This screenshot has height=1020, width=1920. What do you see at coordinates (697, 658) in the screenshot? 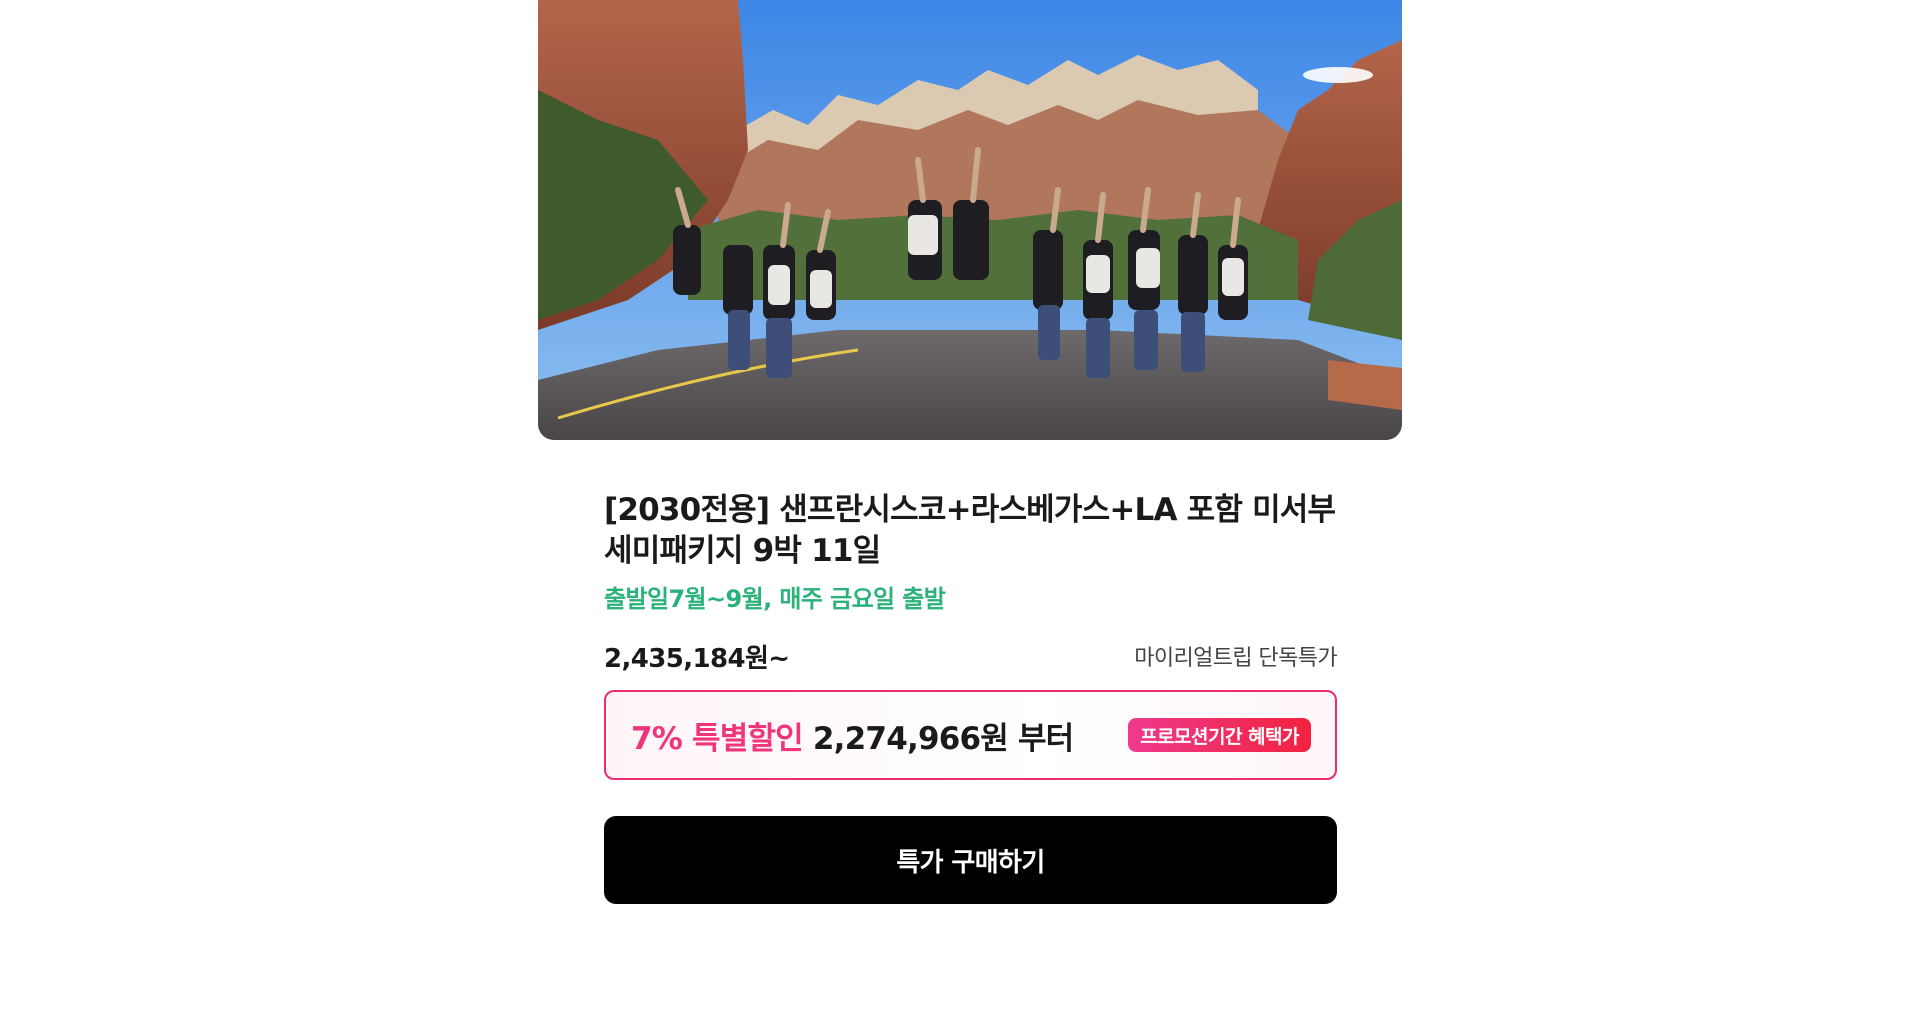
I see `product-price: 2,435,184원~` at bounding box center [697, 658].